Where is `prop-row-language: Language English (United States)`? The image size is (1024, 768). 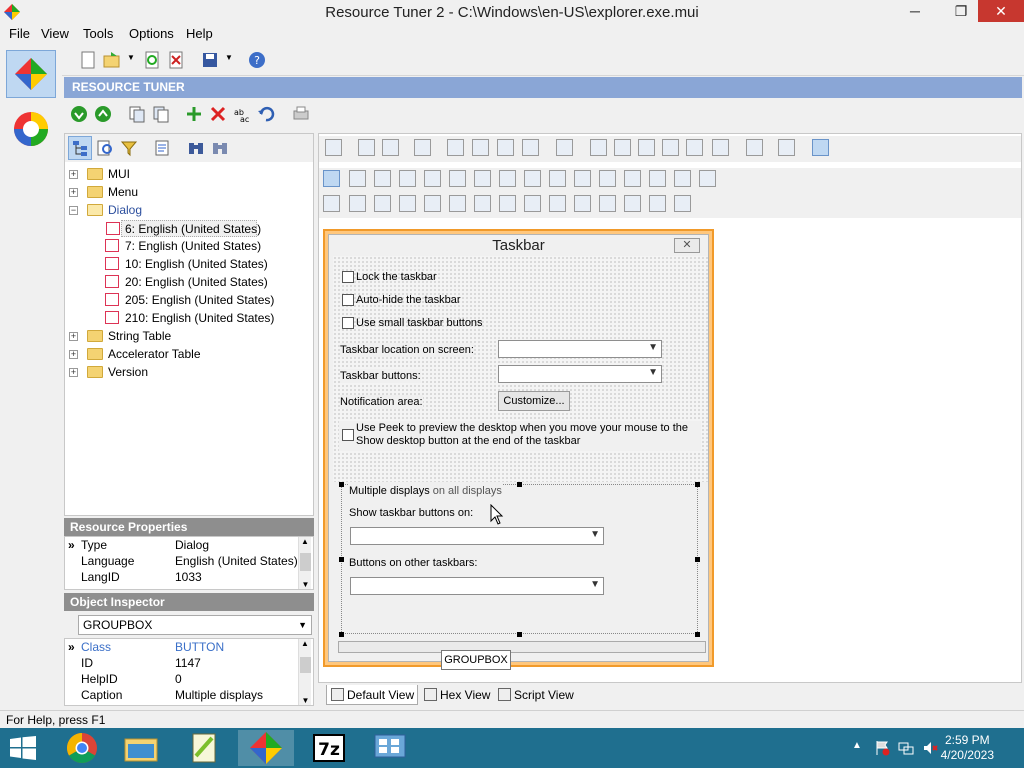
prop-row-language: Language English (United States) is located at coordinates (182, 561).